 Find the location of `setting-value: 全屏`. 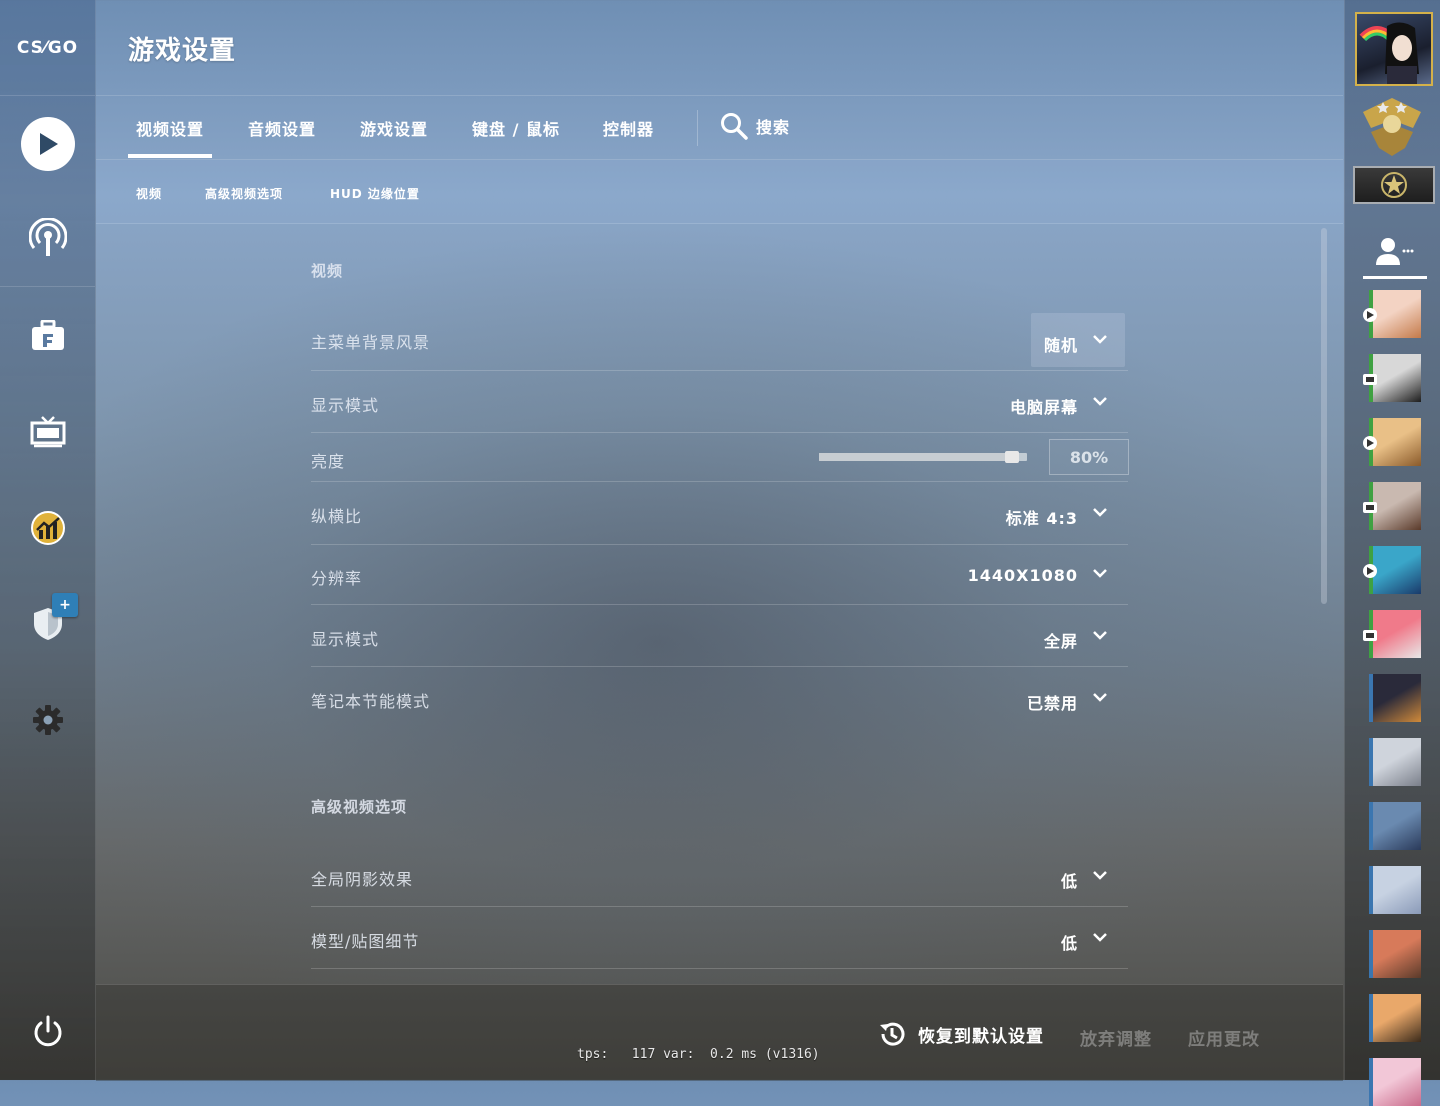

setting-value: 全屏 is located at coordinates (1061, 640).